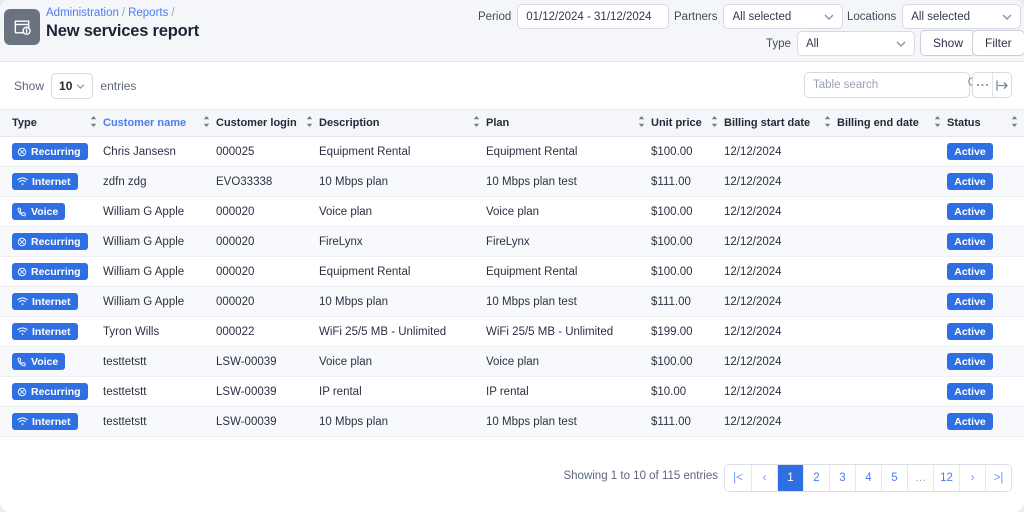 The height and width of the screenshot is (512, 1024). Describe the element at coordinates (962, 16) in the screenshot. I see `locations-select: All selected` at that location.